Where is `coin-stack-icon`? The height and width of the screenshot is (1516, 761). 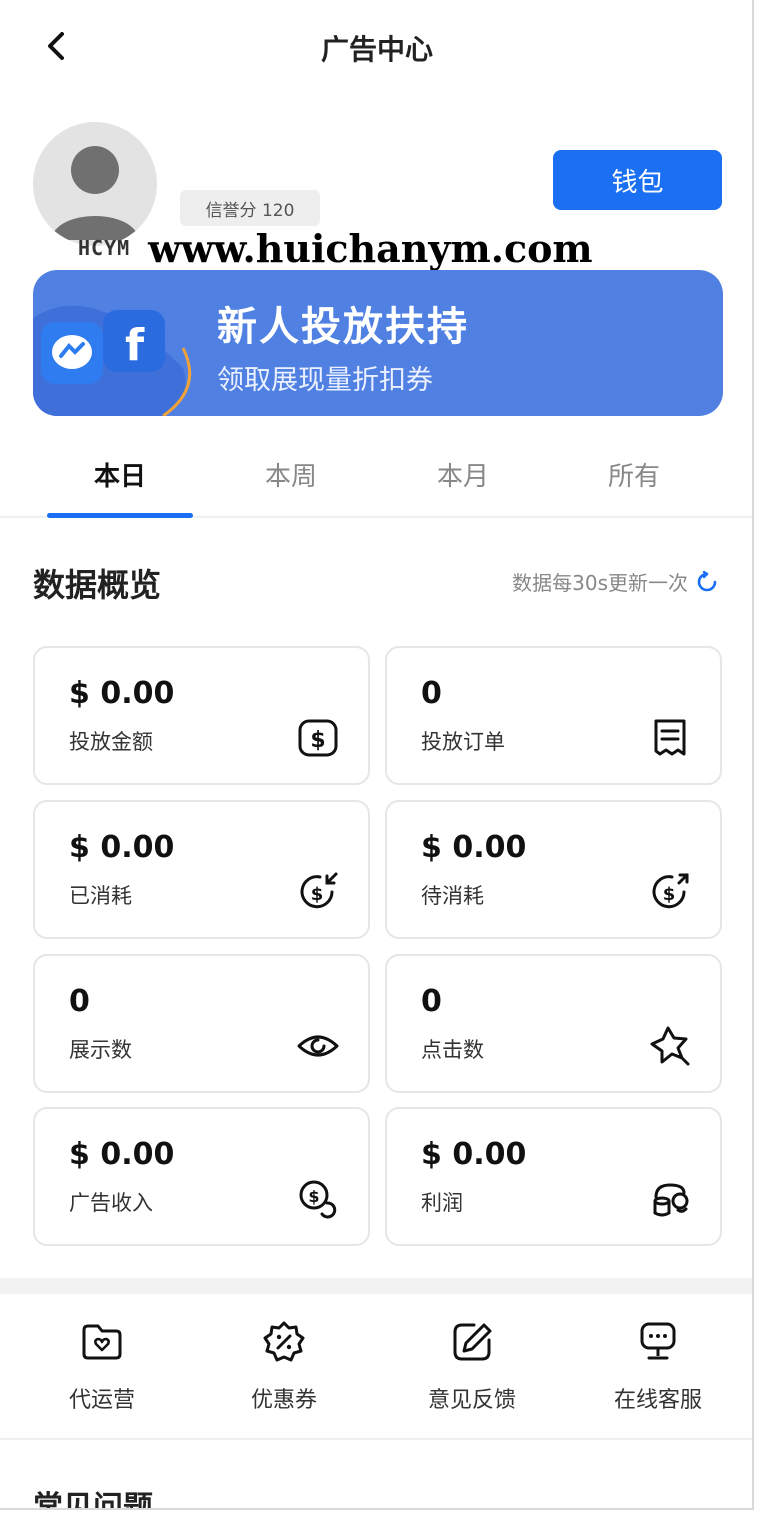 coin-stack-icon is located at coordinates (671, 1200).